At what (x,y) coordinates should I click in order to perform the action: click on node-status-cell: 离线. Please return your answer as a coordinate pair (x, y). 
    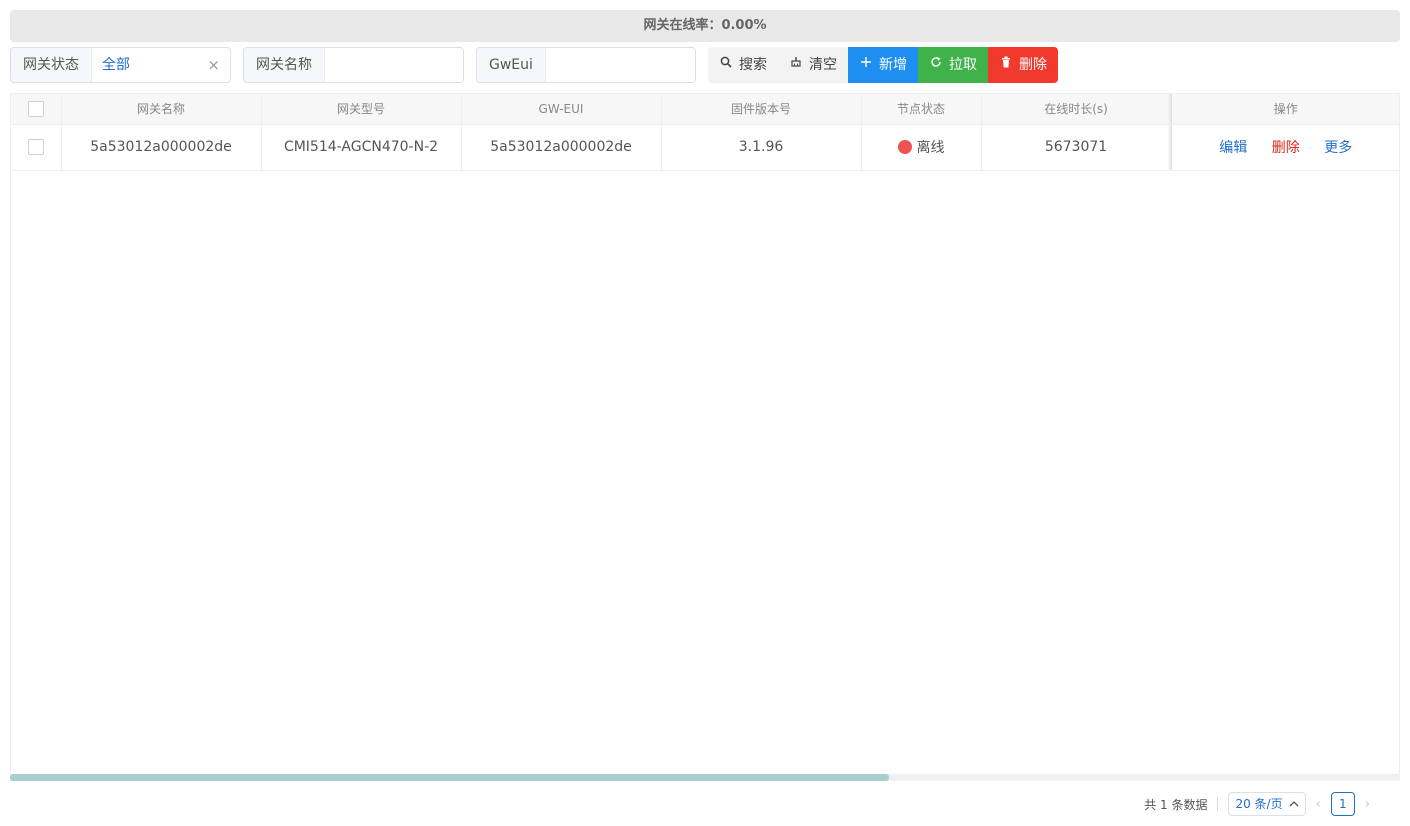
    Looking at the image, I should click on (921, 147).